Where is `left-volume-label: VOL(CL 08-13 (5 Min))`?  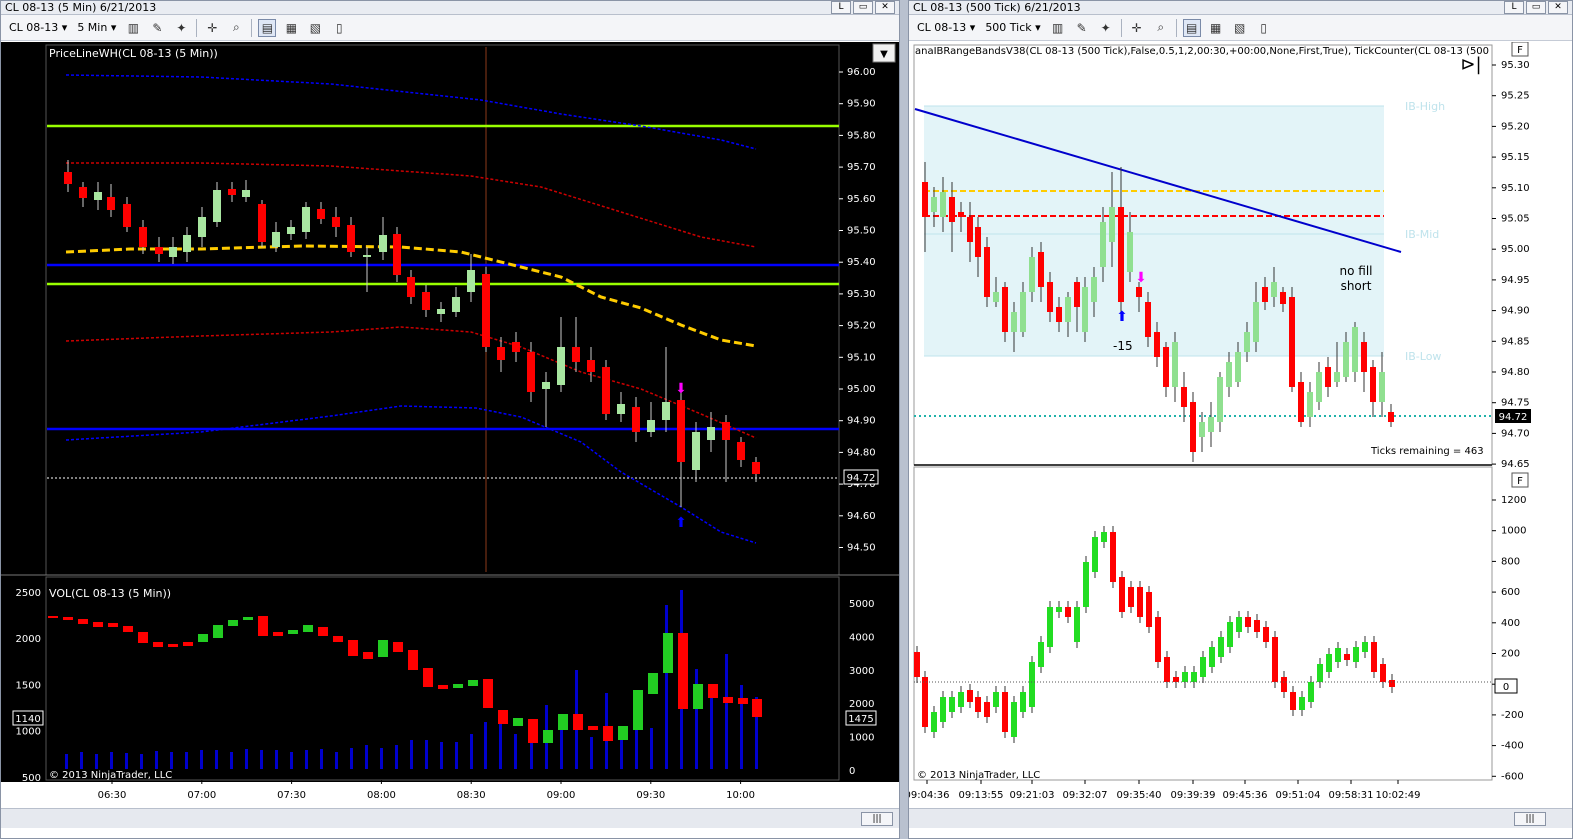 left-volume-label: VOL(CL 08-13 (5 Min)) is located at coordinates (110, 593).